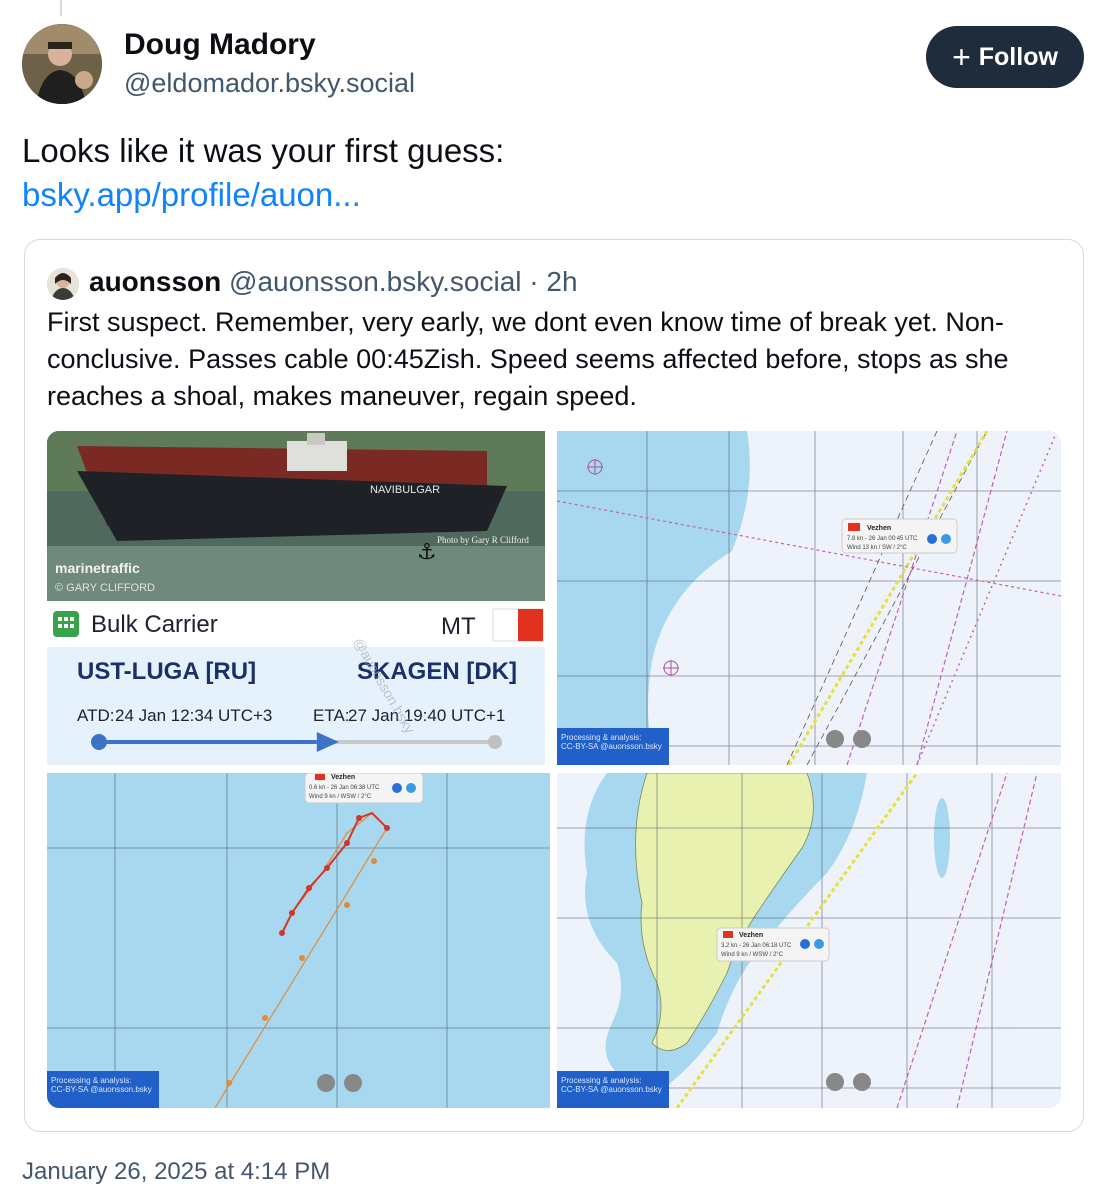  What do you see at coordinates (882, 539) in the screenshot?
I see `popup-speed-time: 7.8 kn - 26 Jan 00:45 UTC` at bounding box center [882, 539].